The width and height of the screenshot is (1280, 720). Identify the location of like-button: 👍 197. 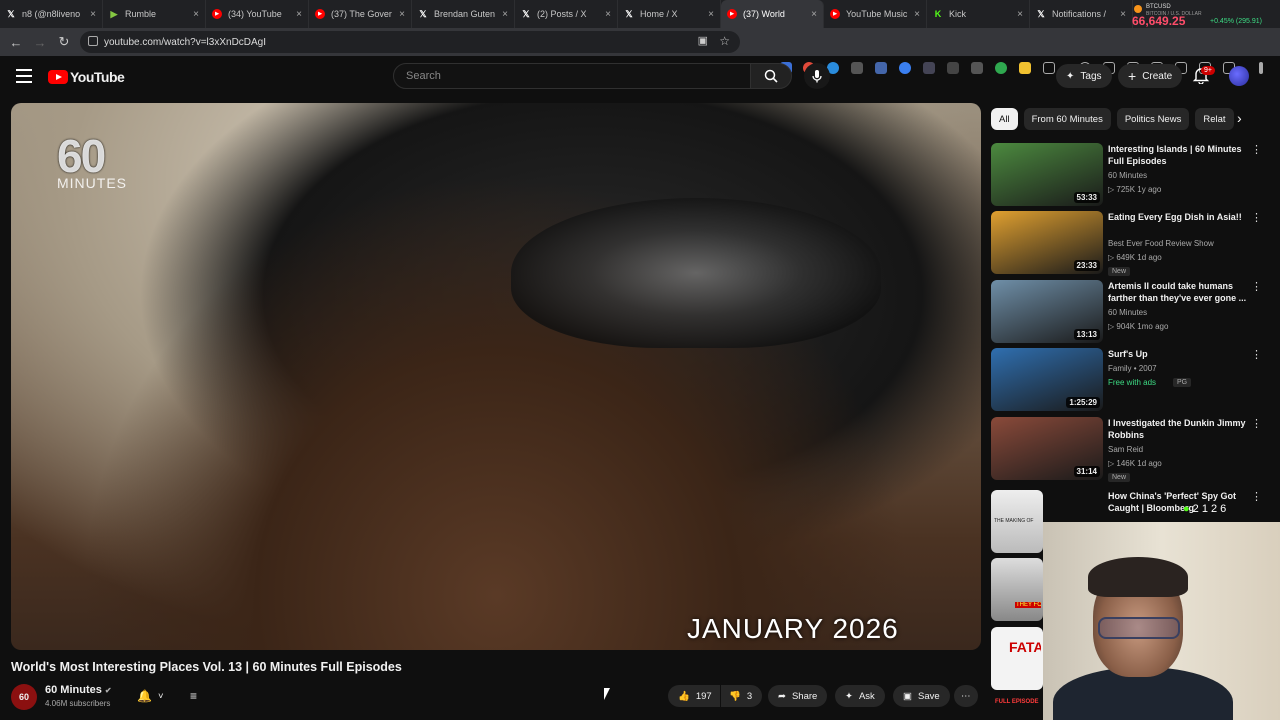
(694, 696).